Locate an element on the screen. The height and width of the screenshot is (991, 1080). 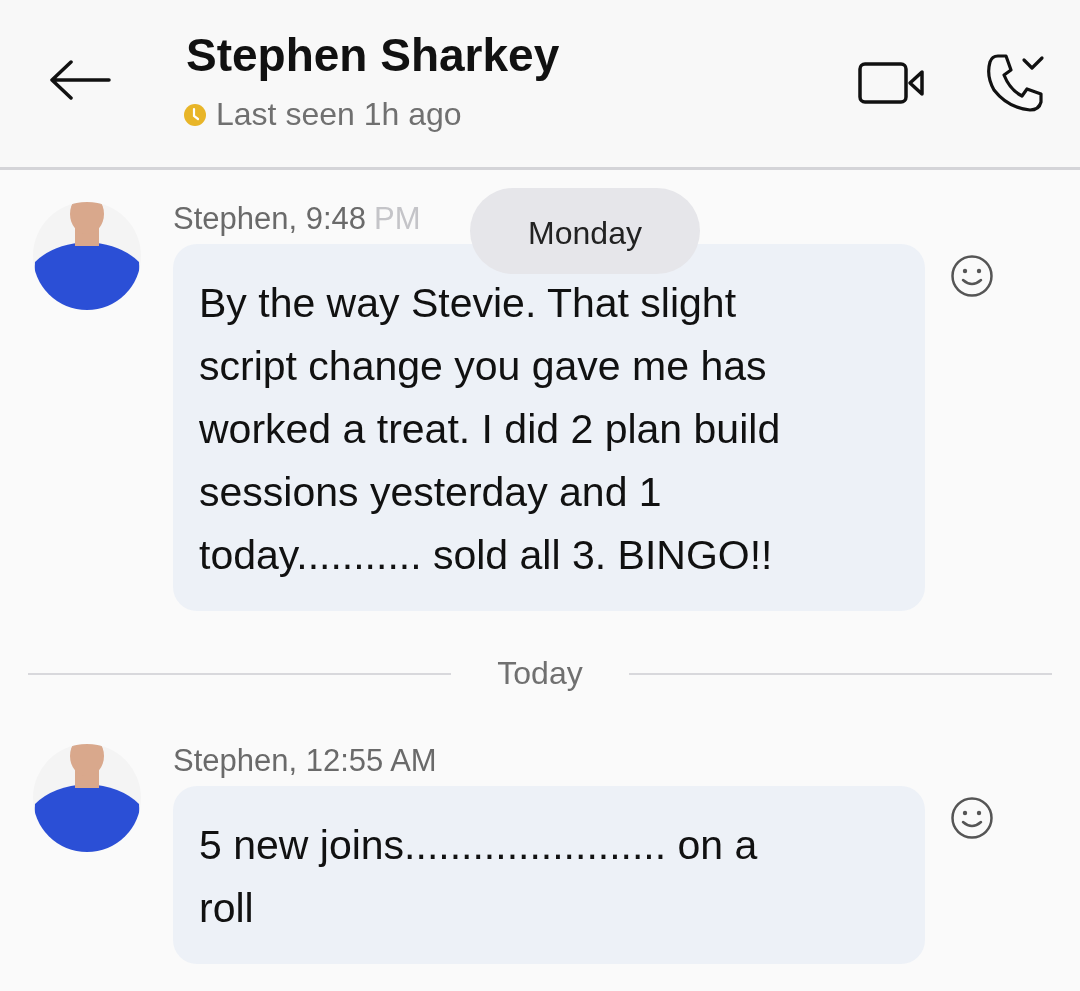
date-divider-label: Today is located at coordinates (540, 673).